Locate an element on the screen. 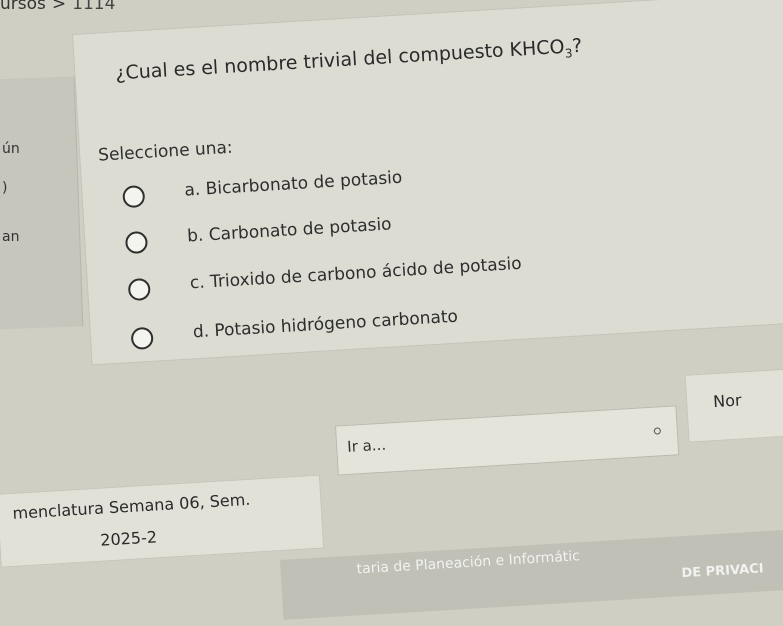 The image size is (783, 626). next-activity-link: Nor is located at coordinates (733, 405).